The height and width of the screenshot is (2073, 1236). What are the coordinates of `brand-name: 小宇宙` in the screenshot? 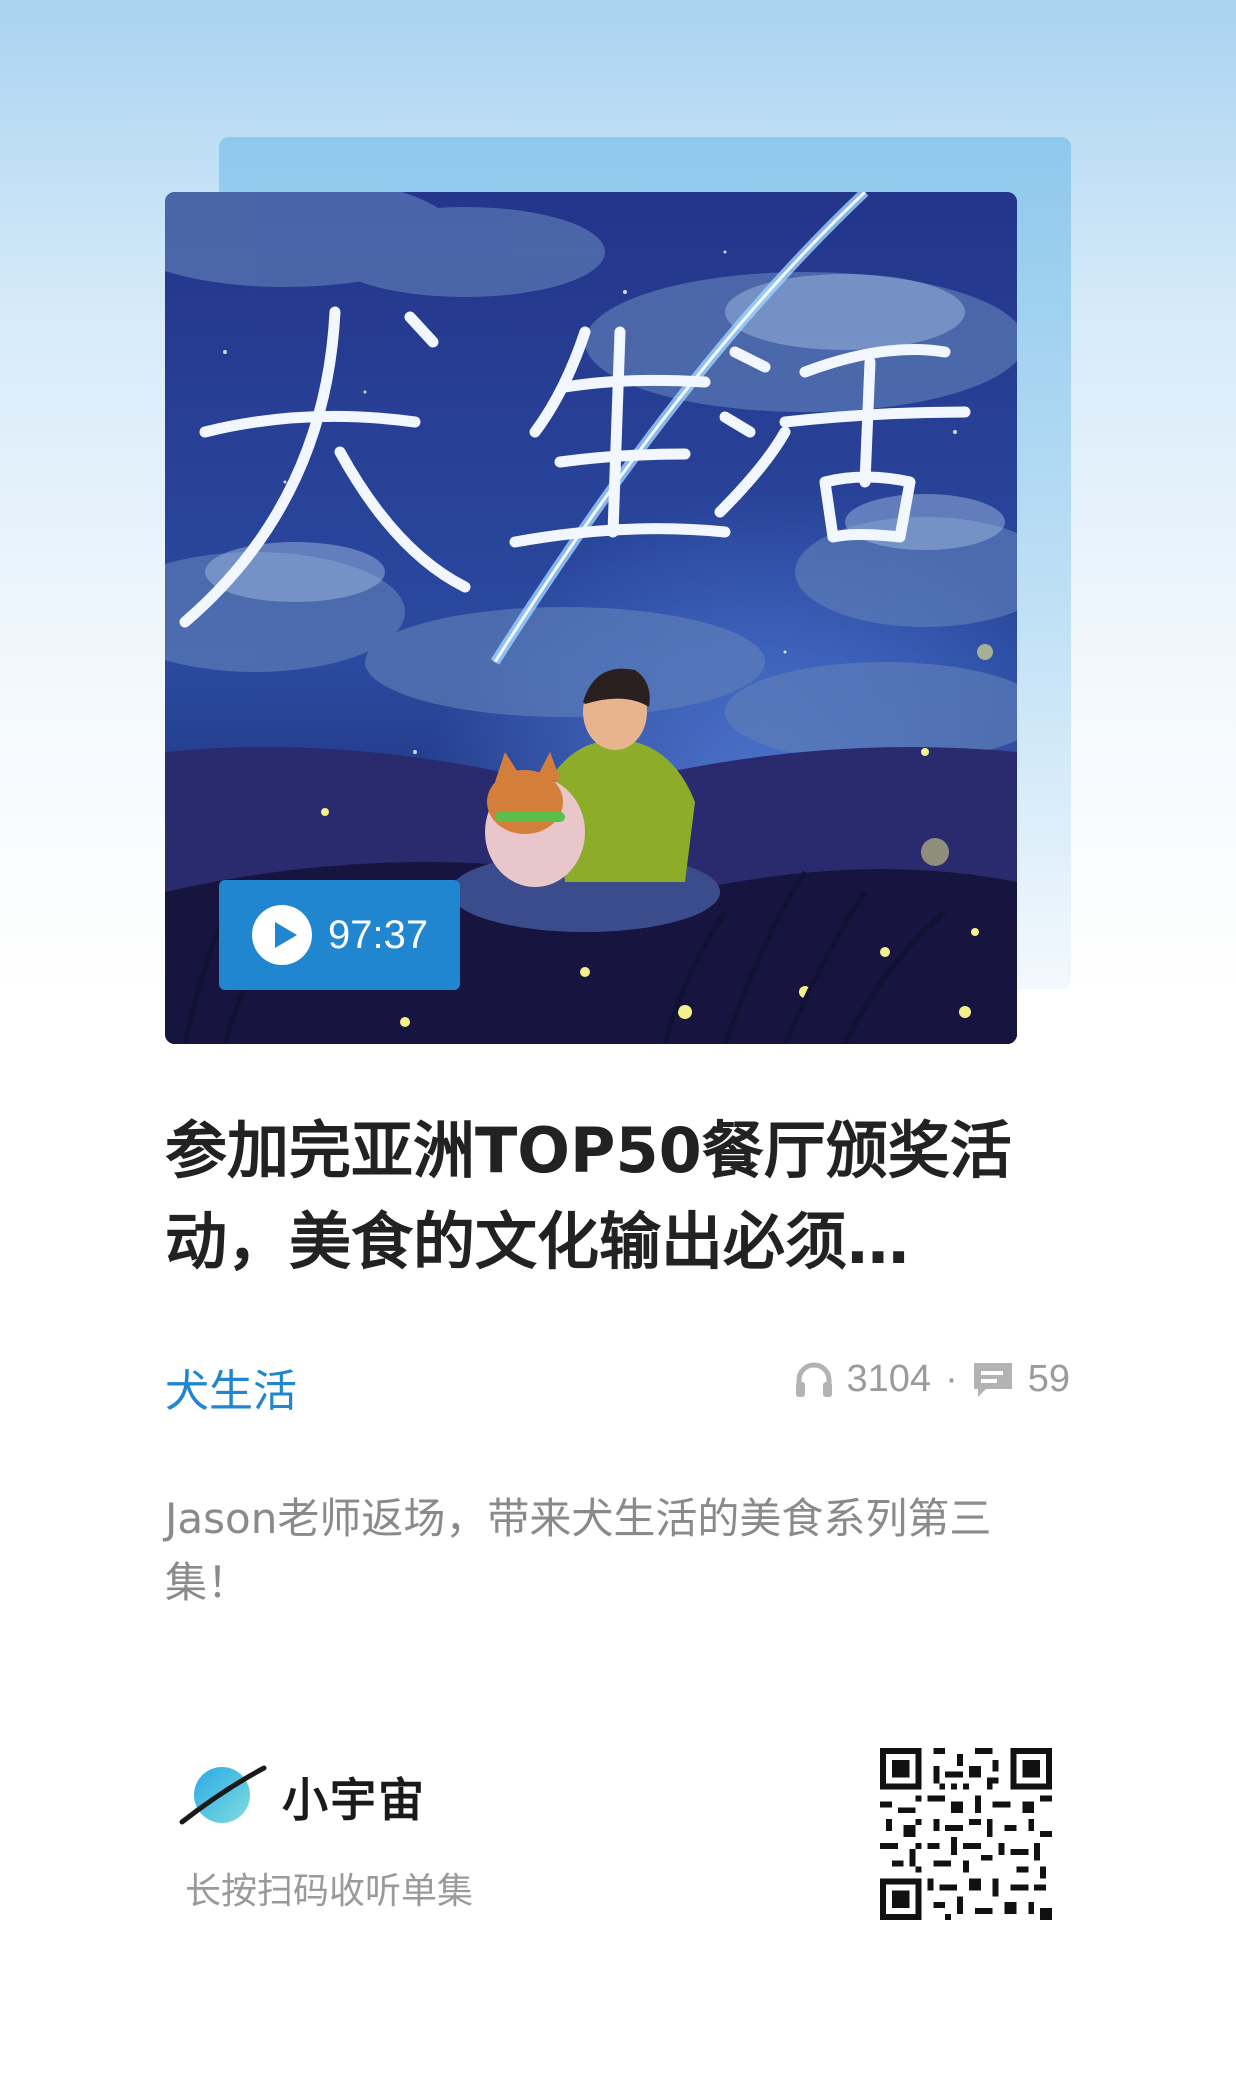 It's located at (354, 1800).